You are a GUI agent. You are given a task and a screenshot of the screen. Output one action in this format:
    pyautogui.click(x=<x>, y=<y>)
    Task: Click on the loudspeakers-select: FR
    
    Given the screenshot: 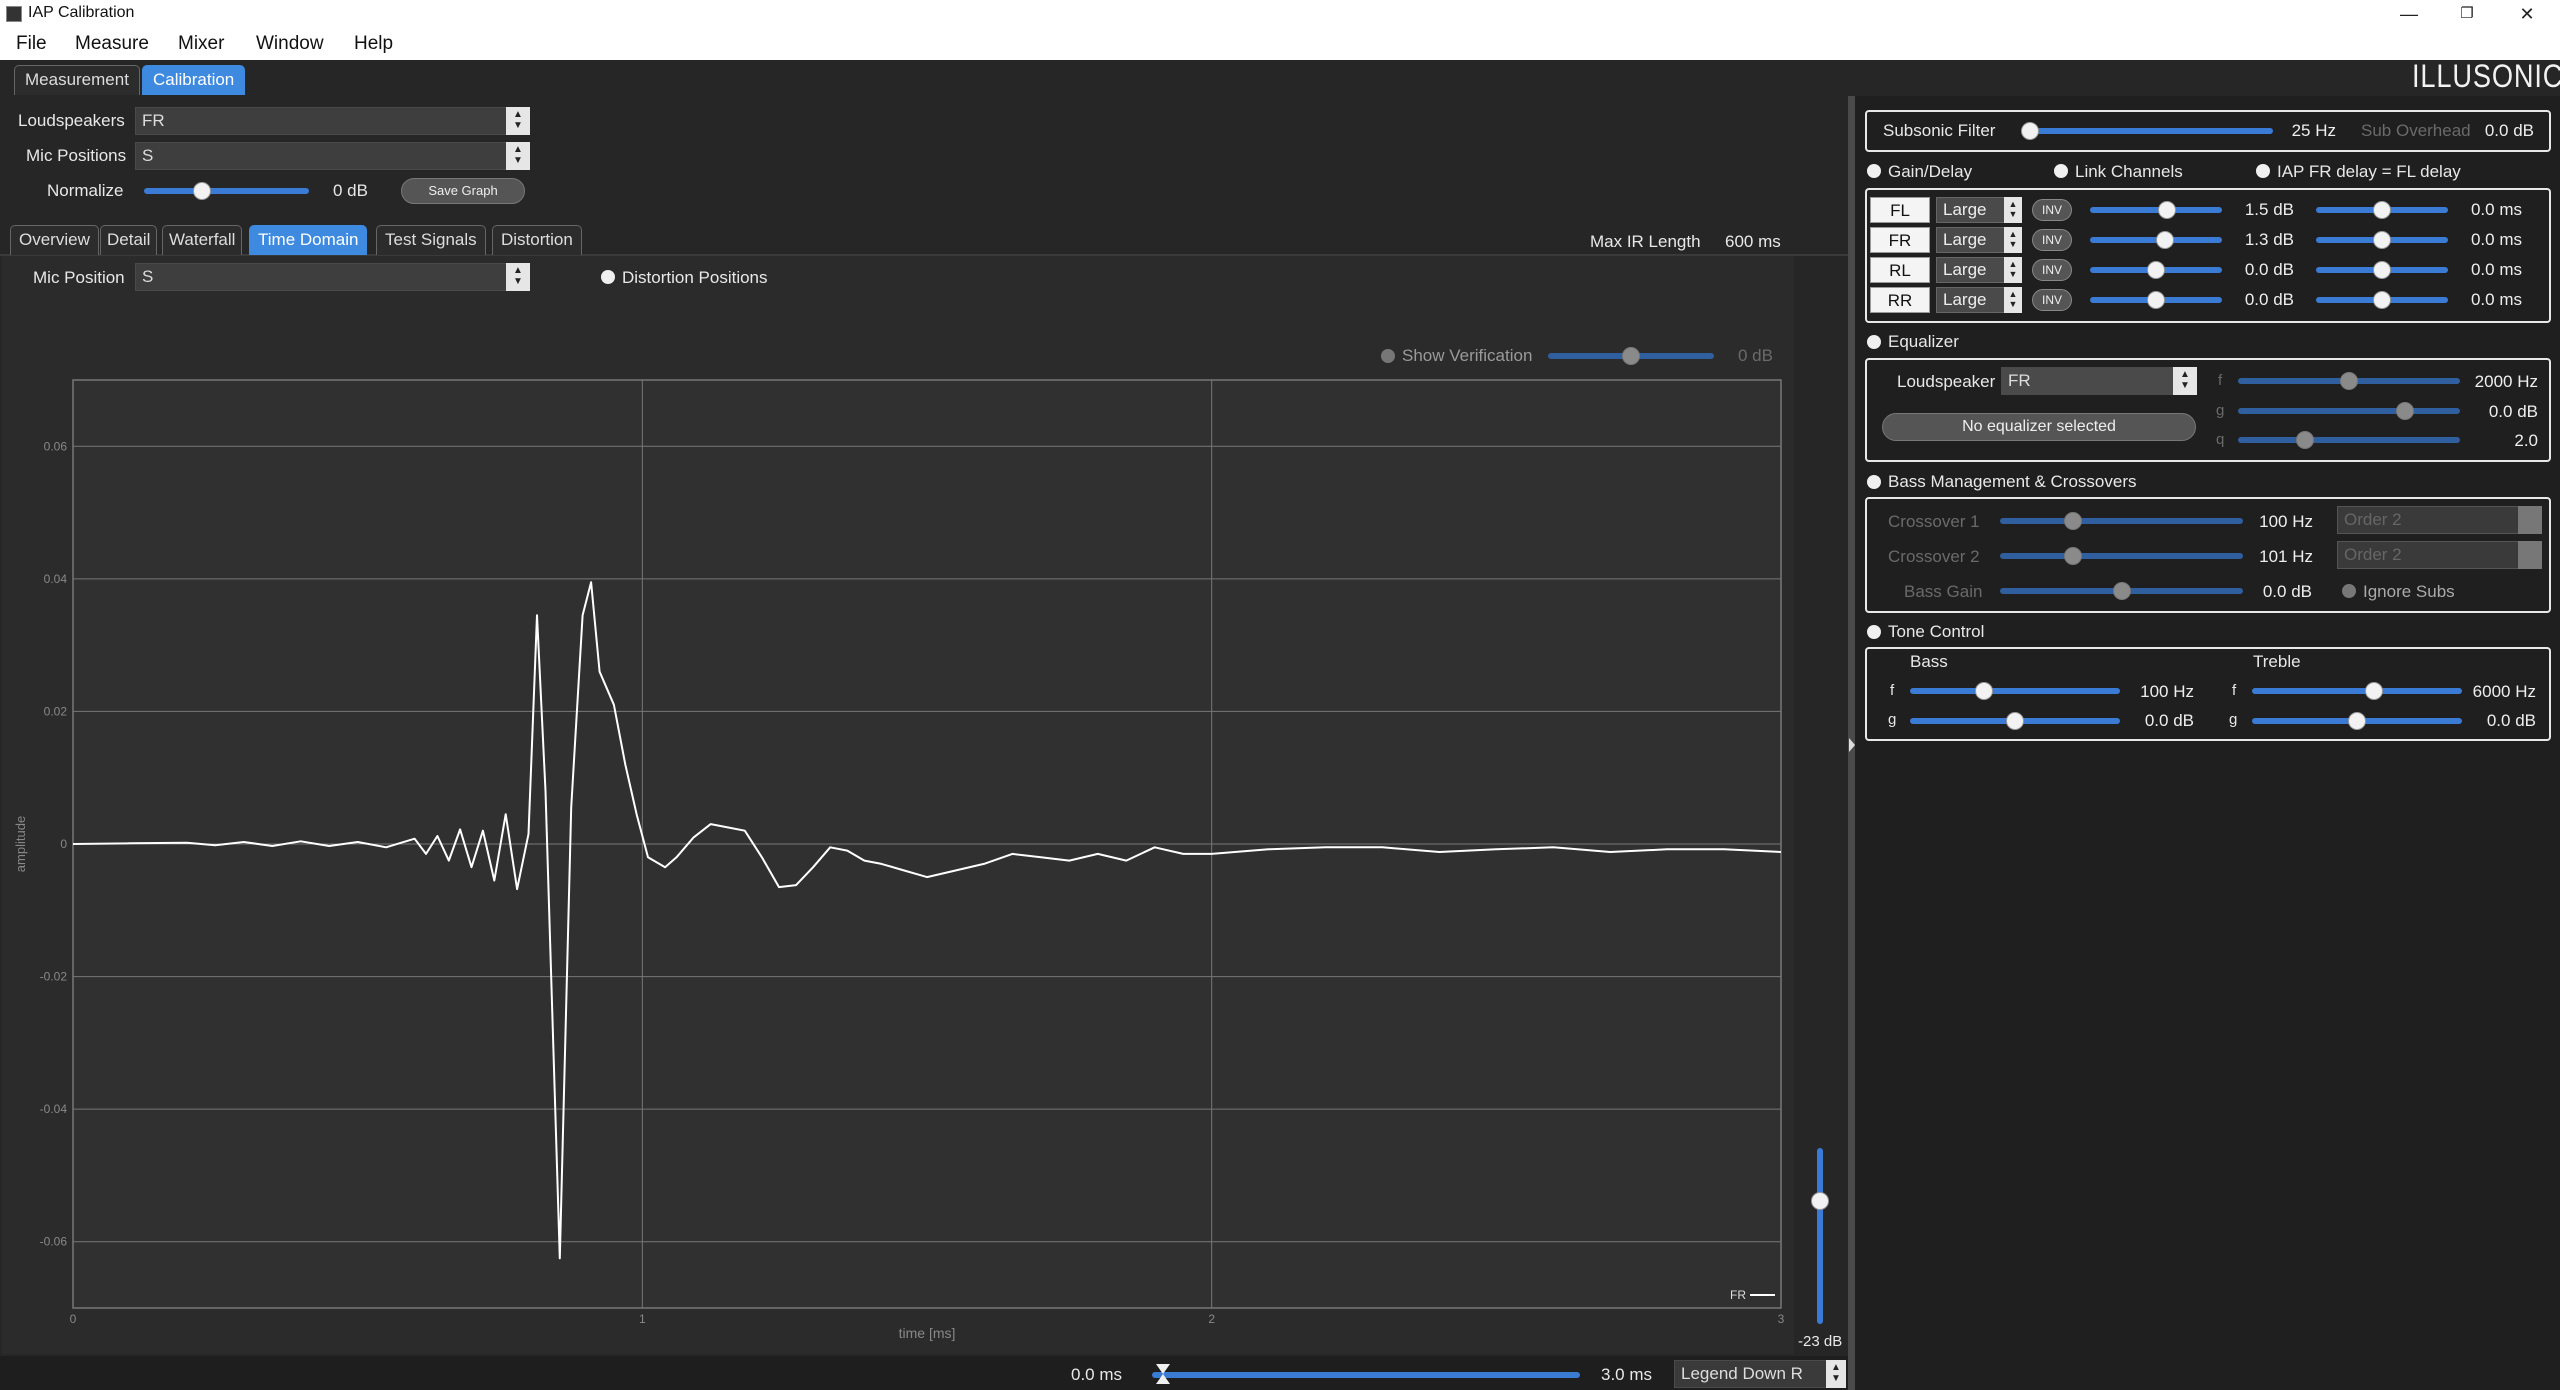 What is the action you would take?
    pyautogui.click(x=321, y=121)
    